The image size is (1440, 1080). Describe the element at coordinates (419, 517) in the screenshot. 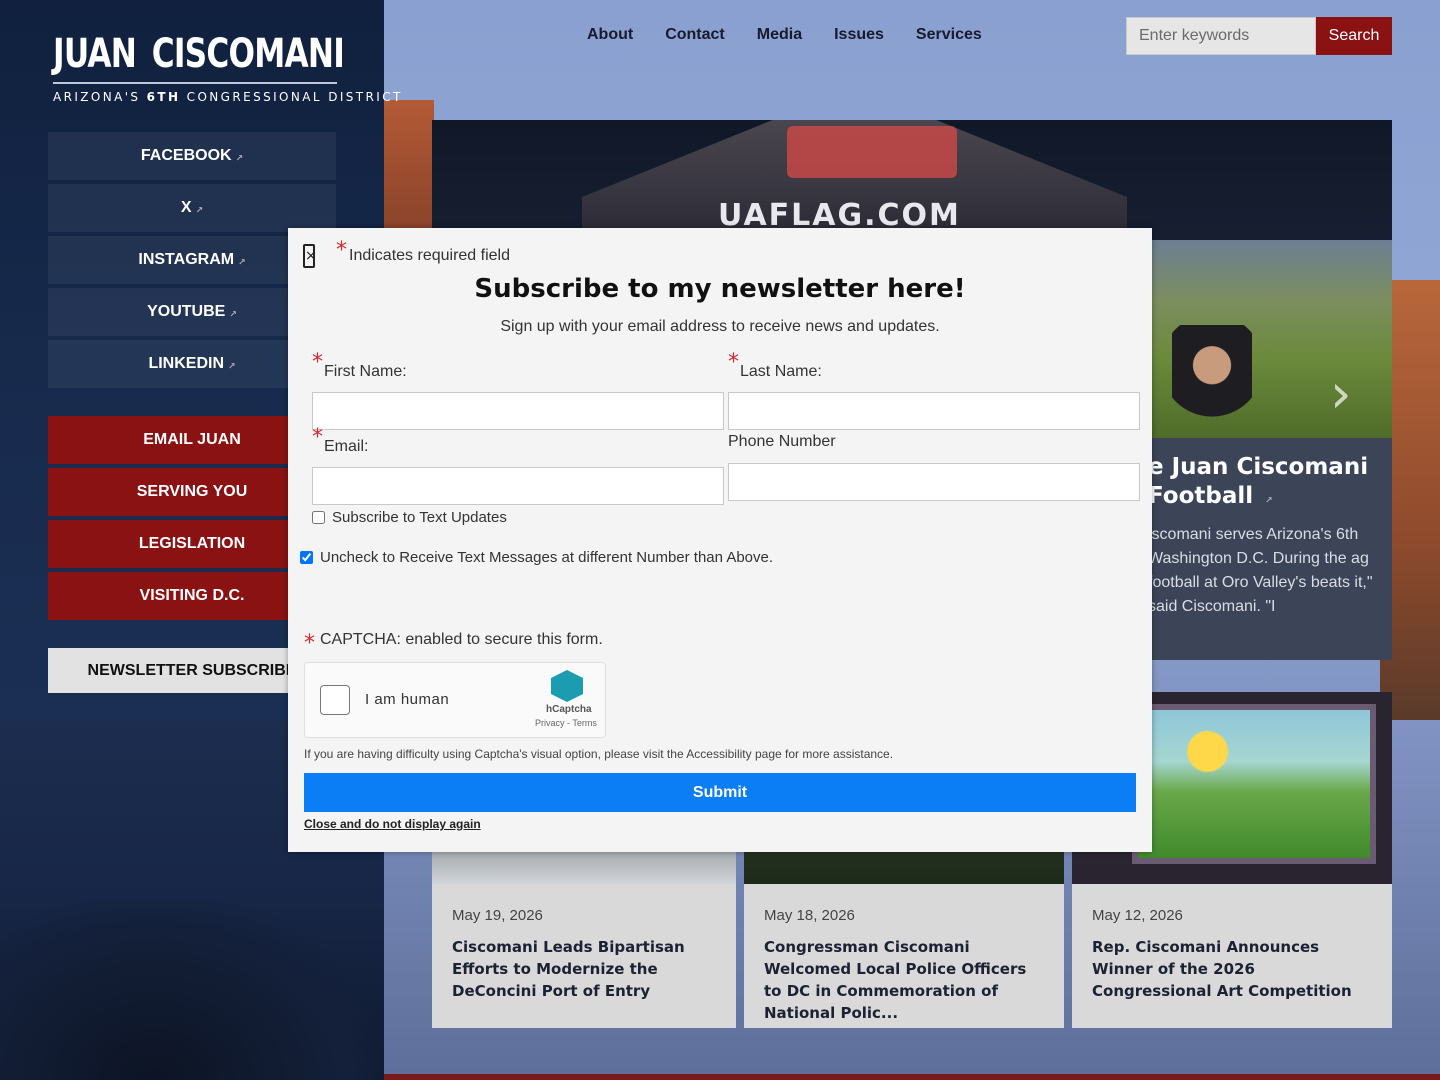

I see `text-updates-label: Subscribe to Text Updates` at that location.